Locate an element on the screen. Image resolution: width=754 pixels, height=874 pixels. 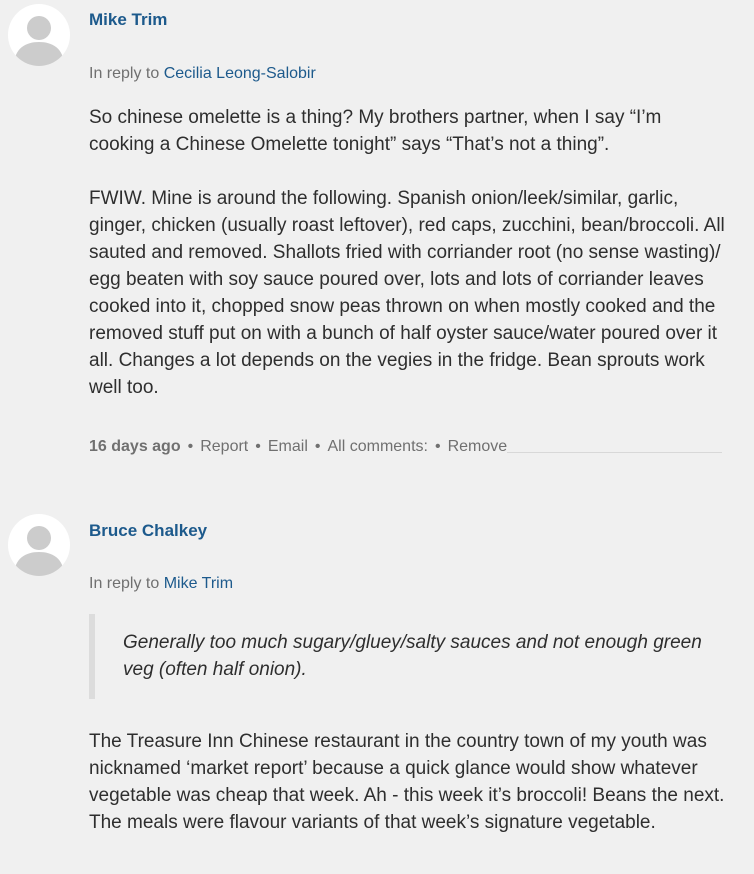
comment-author-link: Mike Trim is located at coordinates (128, 20).